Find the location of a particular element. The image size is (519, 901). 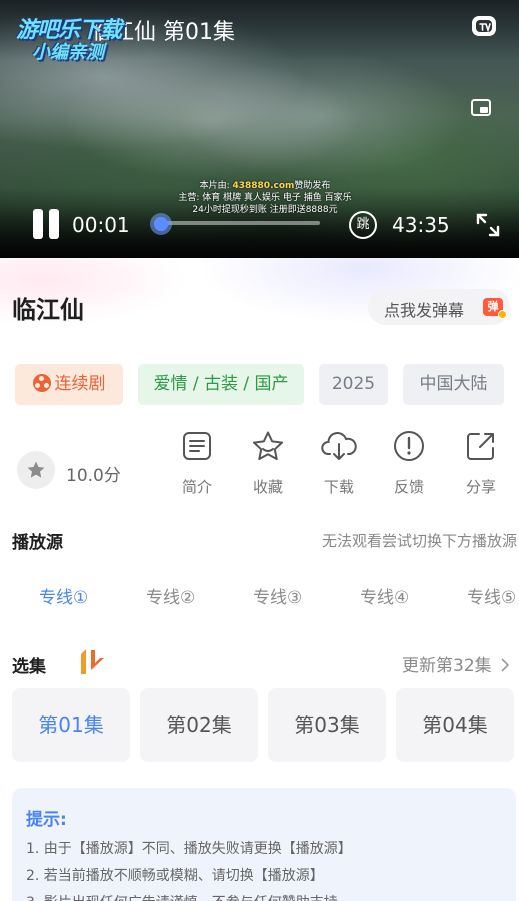

source-line-5: 专线⑤ is located at coordinates (491, 595).